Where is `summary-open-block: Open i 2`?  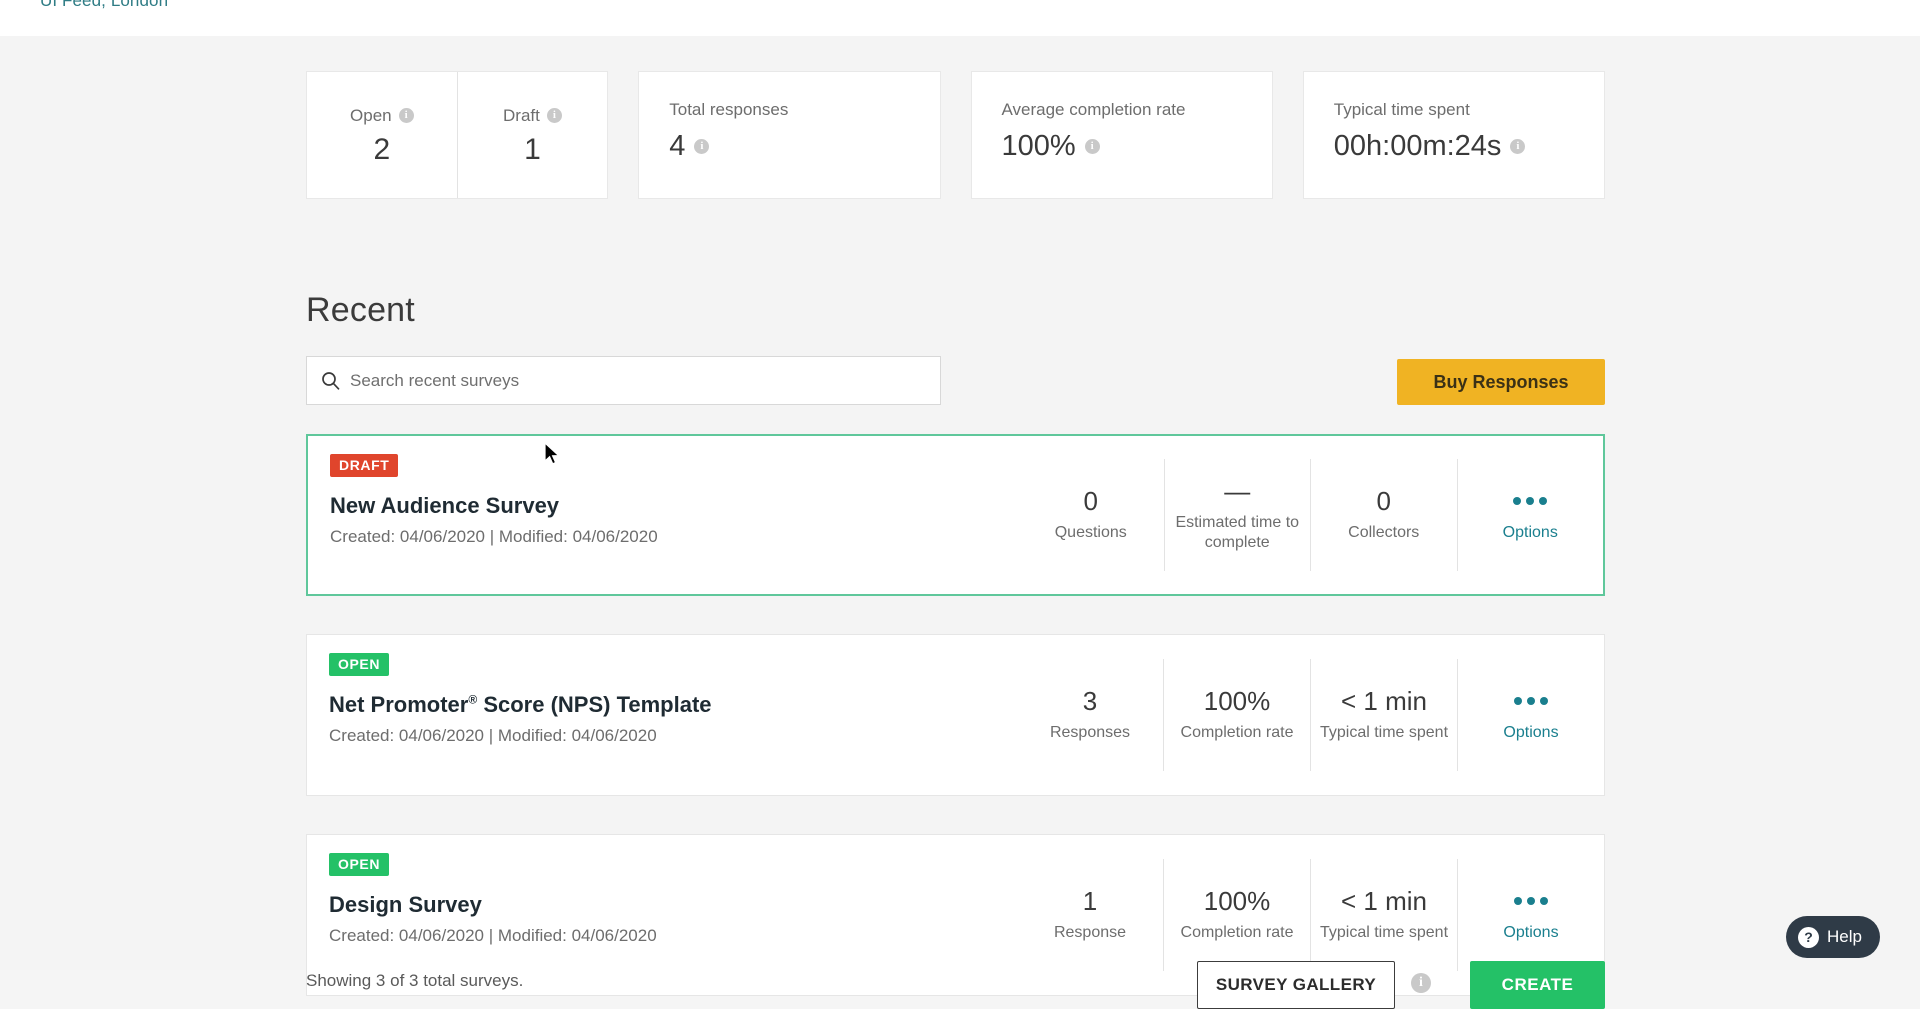
summary-open-block: Open i 2 is located at coordinates (382, 135).